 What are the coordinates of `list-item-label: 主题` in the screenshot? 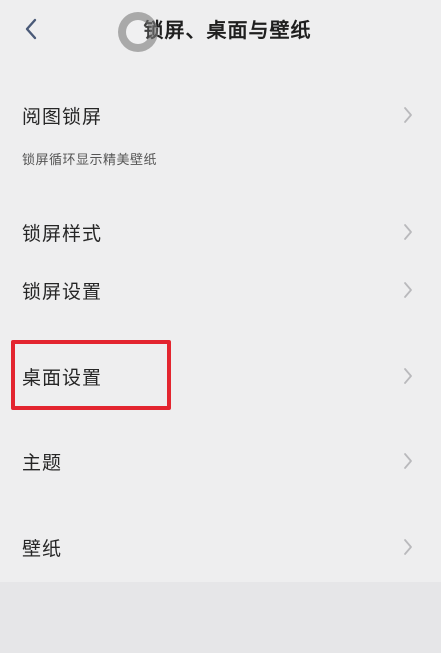 It's located at (42, 463).